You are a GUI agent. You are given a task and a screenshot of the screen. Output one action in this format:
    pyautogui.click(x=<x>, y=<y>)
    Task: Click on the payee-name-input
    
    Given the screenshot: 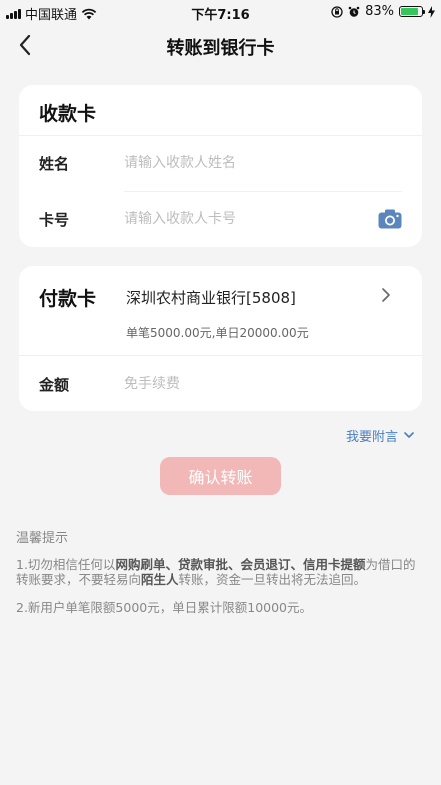 What is the action you would take?
    pyautogui.click(x=244, y=163)
    